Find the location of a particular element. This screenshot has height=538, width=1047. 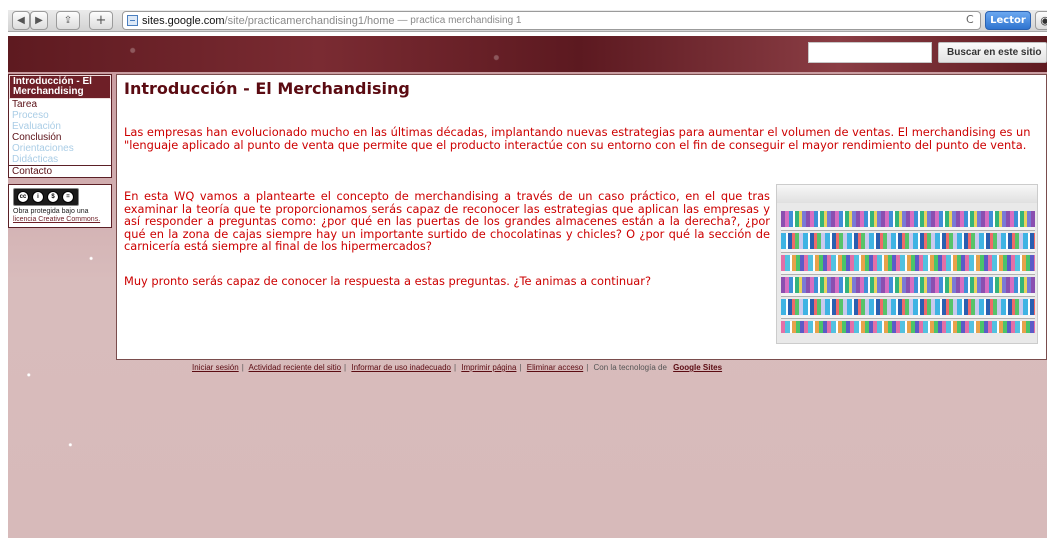

site-header: Buscar en este sitio is located at coordinates (527, 54).